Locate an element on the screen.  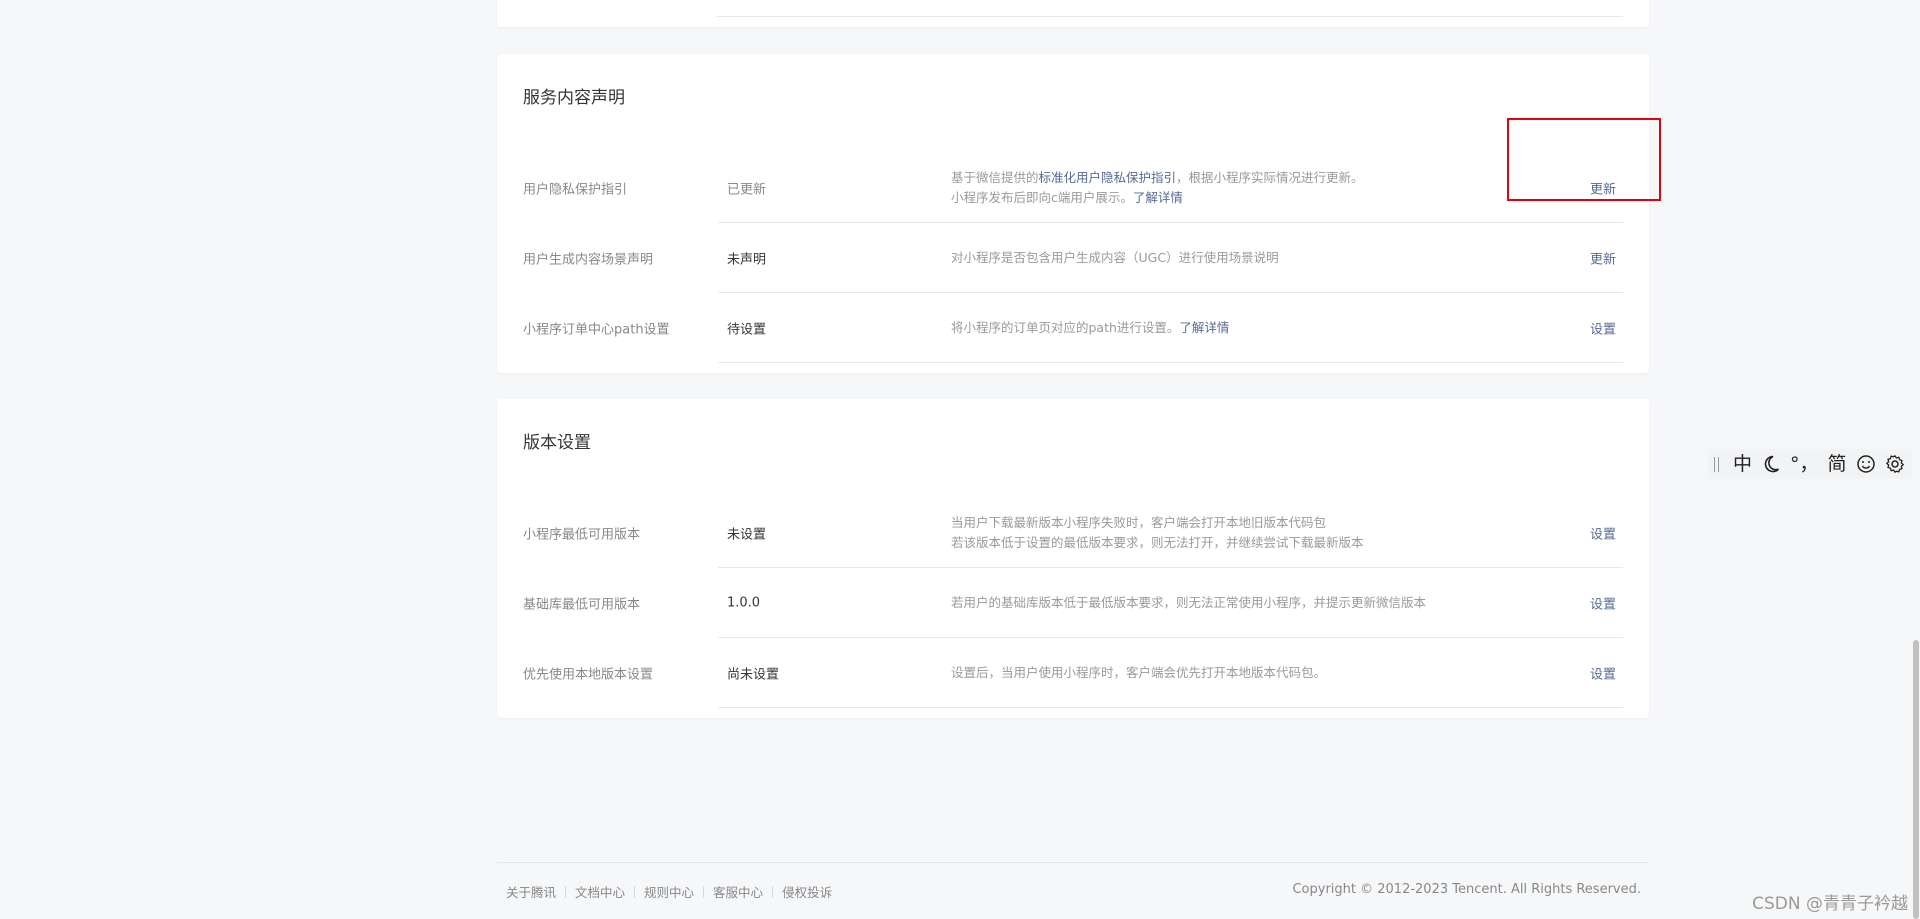
row-status: 尚未设置 is located at coordinates (753, 675).